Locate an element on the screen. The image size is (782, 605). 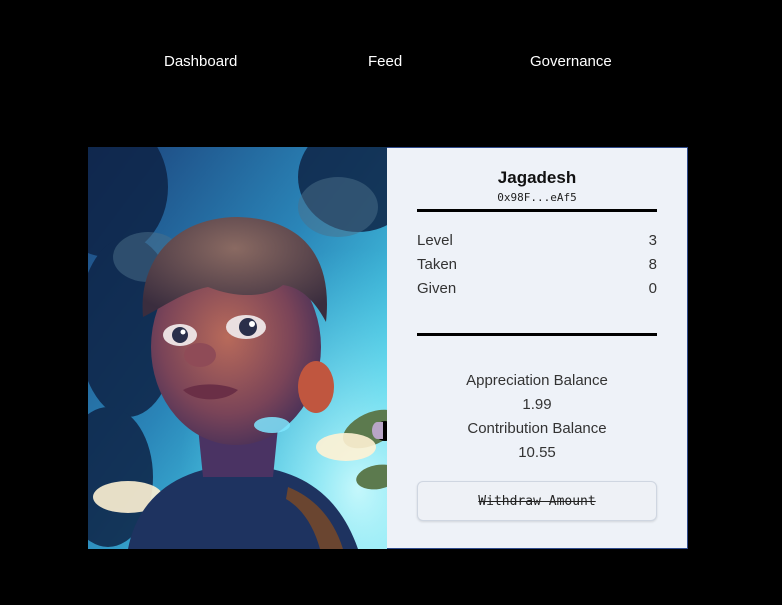
nav-dashboard: Dashboard is located at coordinates (200, 62).